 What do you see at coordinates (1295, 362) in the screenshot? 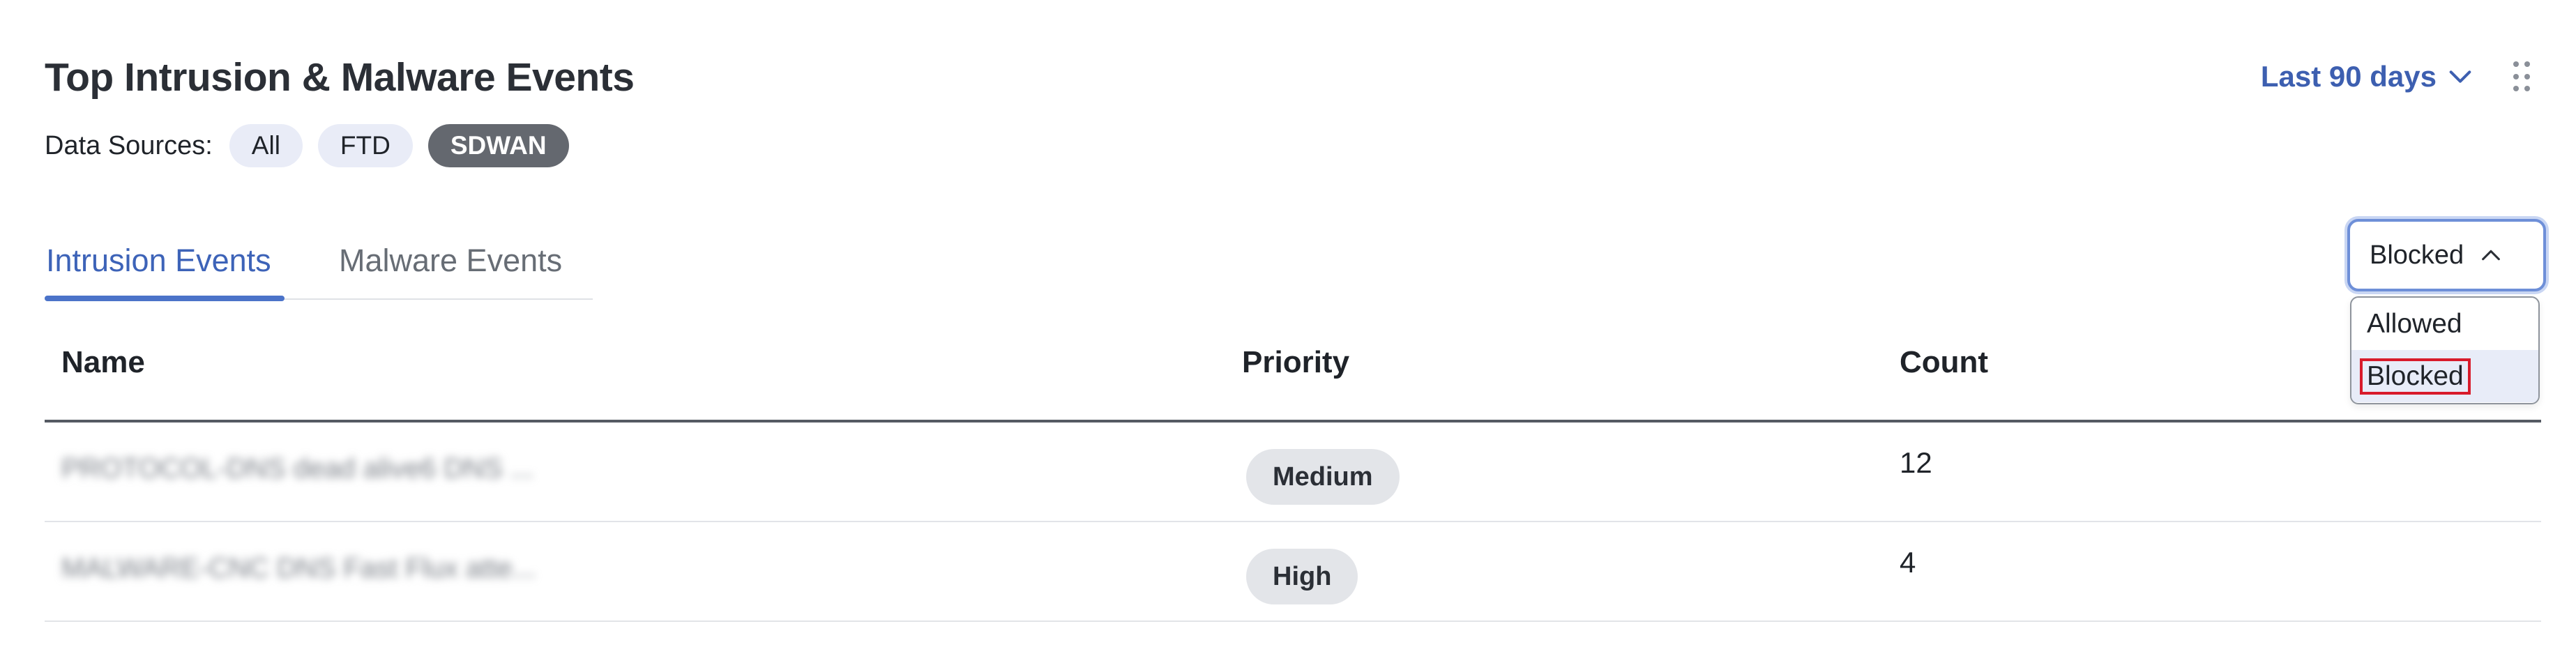
I see `column-header-priority: Priority` at bounding box center [1295, 362].